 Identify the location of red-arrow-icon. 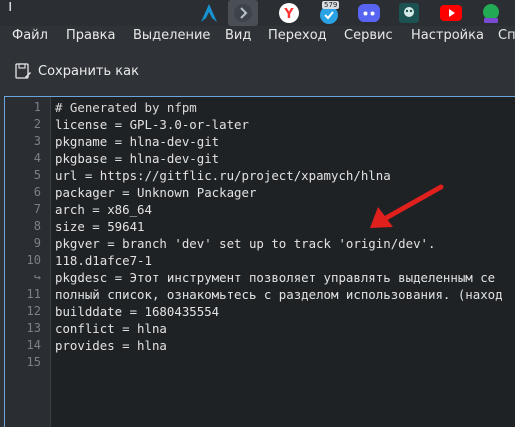
(407, 206).